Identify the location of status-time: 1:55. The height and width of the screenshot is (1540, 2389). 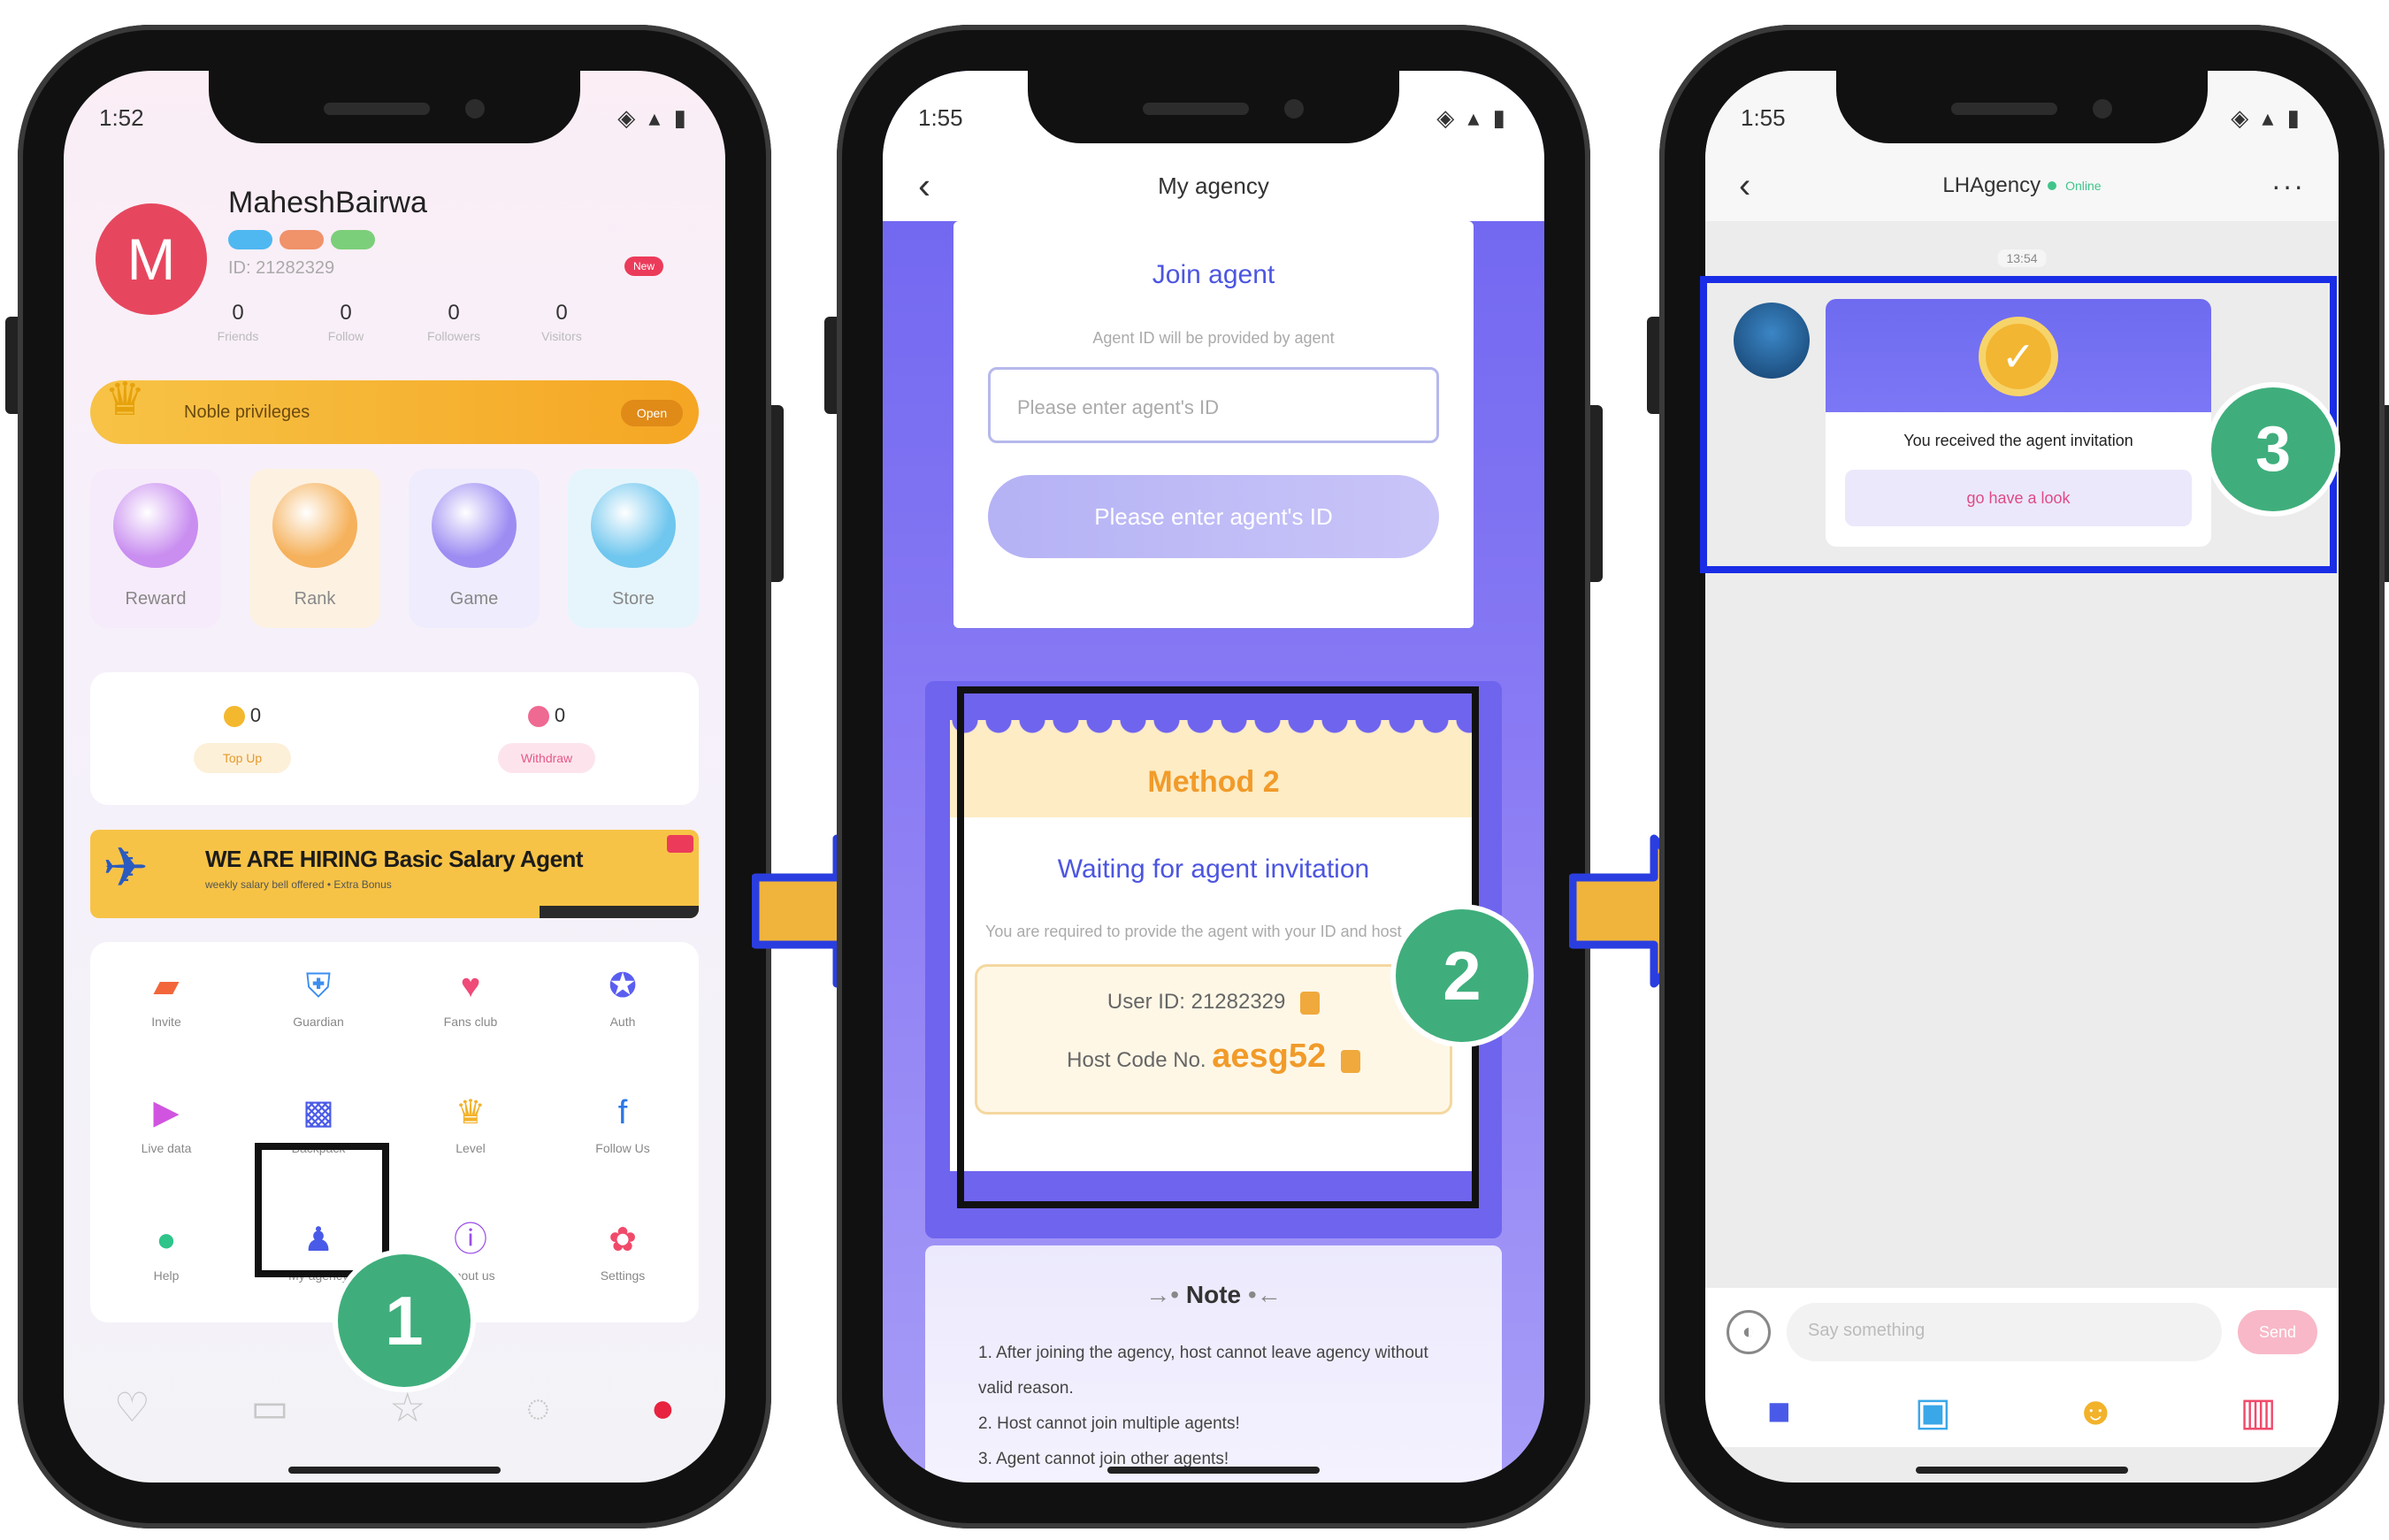
(1764, 117).